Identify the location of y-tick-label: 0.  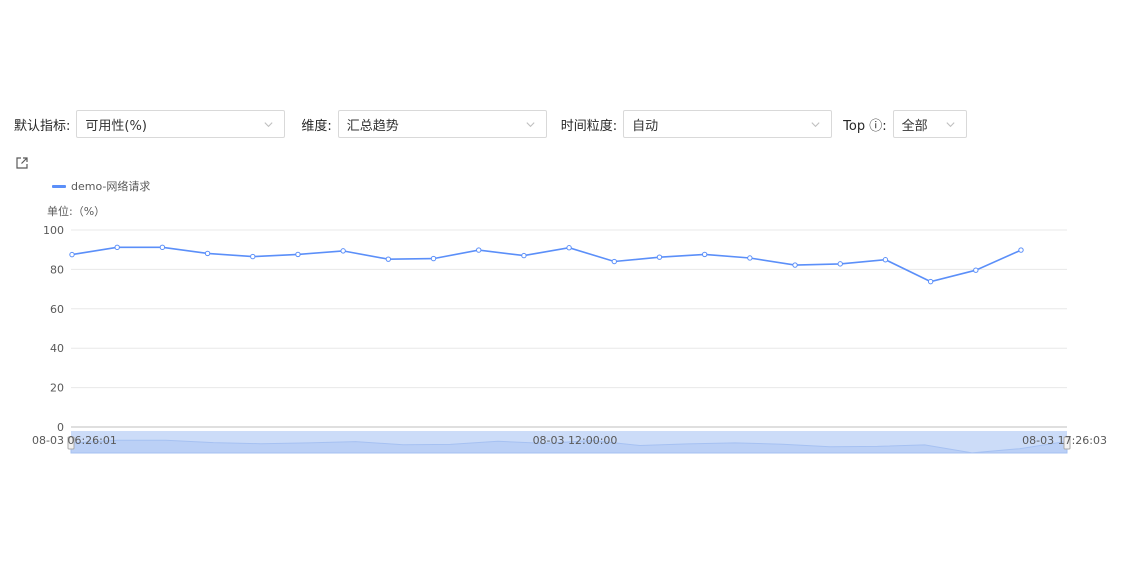
(60, 427).